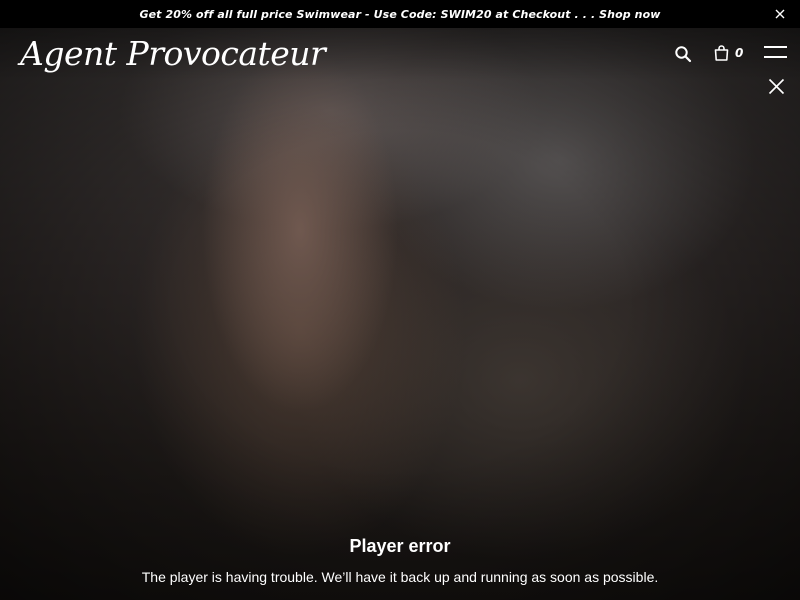  What do you see at coordinates (775, 53) in the screenshot?
I see `hamburger-menu-icon` at bounding box center [775, 53].